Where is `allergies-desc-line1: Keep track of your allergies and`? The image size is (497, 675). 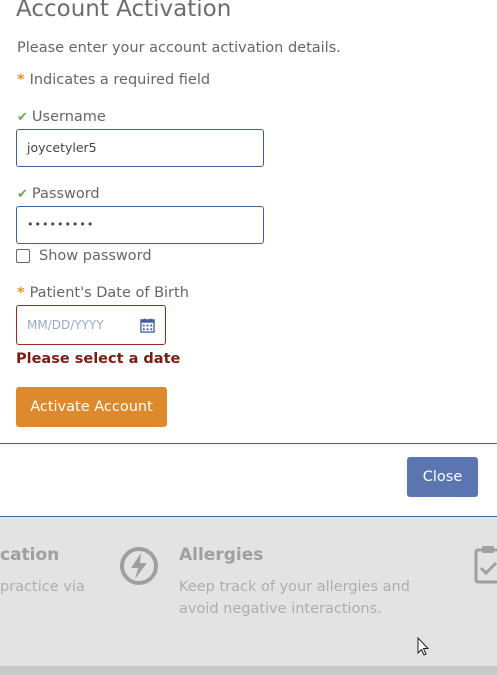 allergies-desc-line1: Keep track of your allergies and is located at coordinates (294, 587).